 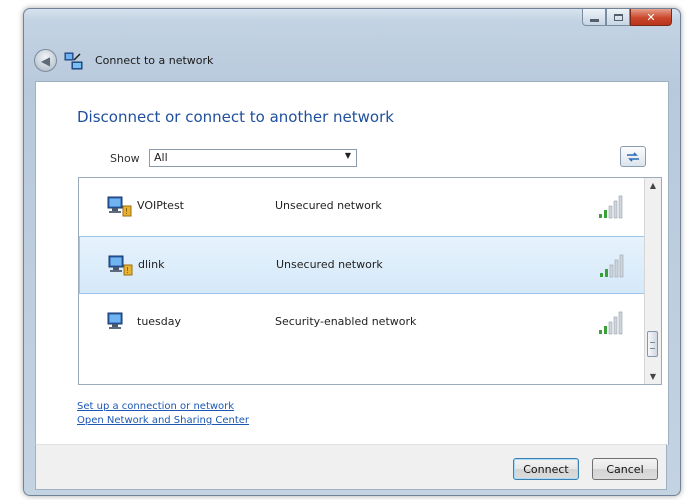 I want to click on scroll-down-icon: ▼, so click(x=653, y=376).